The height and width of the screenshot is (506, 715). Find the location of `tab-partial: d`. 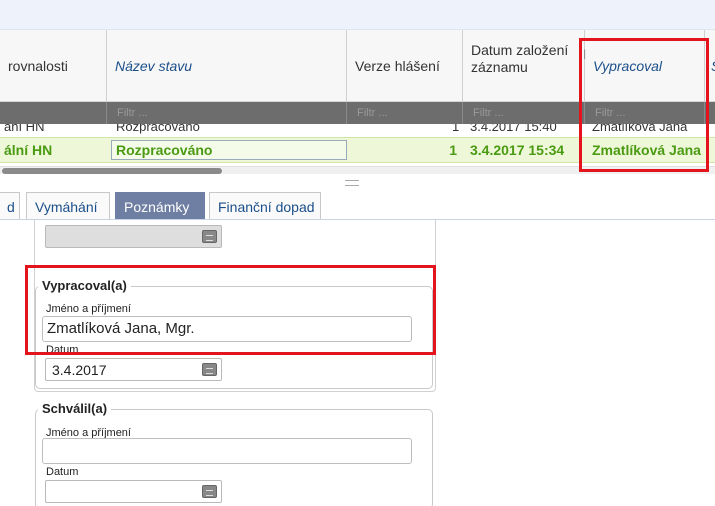

tab-partial: d is located at coordinates (10, 206).